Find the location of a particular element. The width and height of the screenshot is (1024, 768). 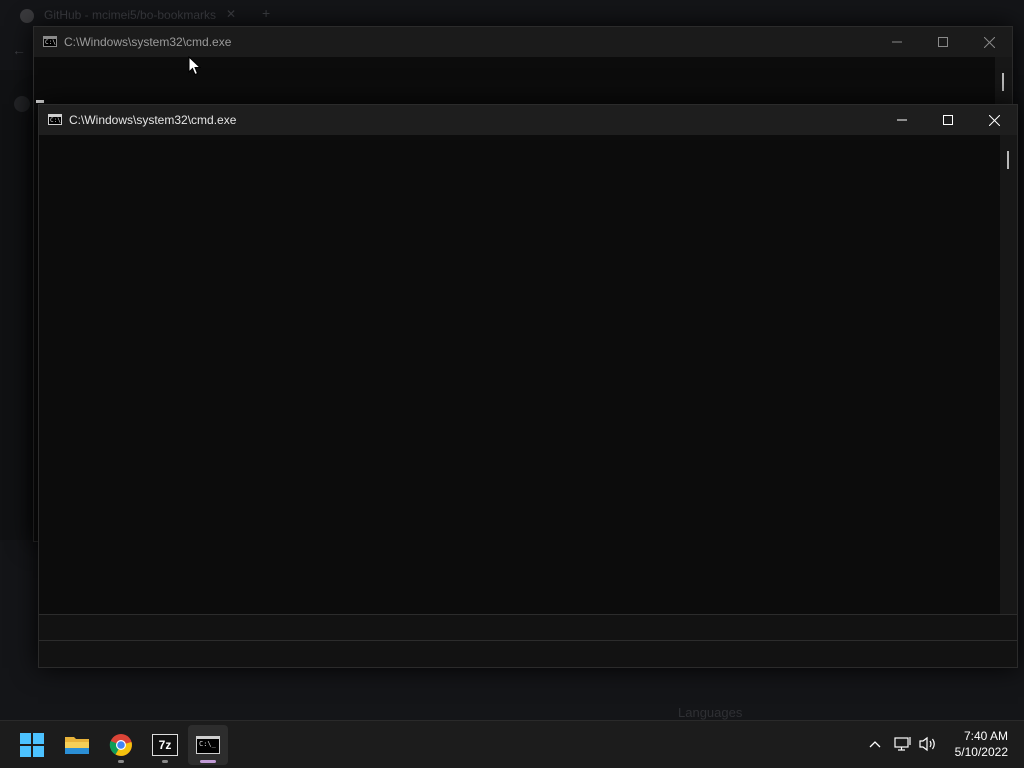

volume-button is located at coordinates (928, 744).